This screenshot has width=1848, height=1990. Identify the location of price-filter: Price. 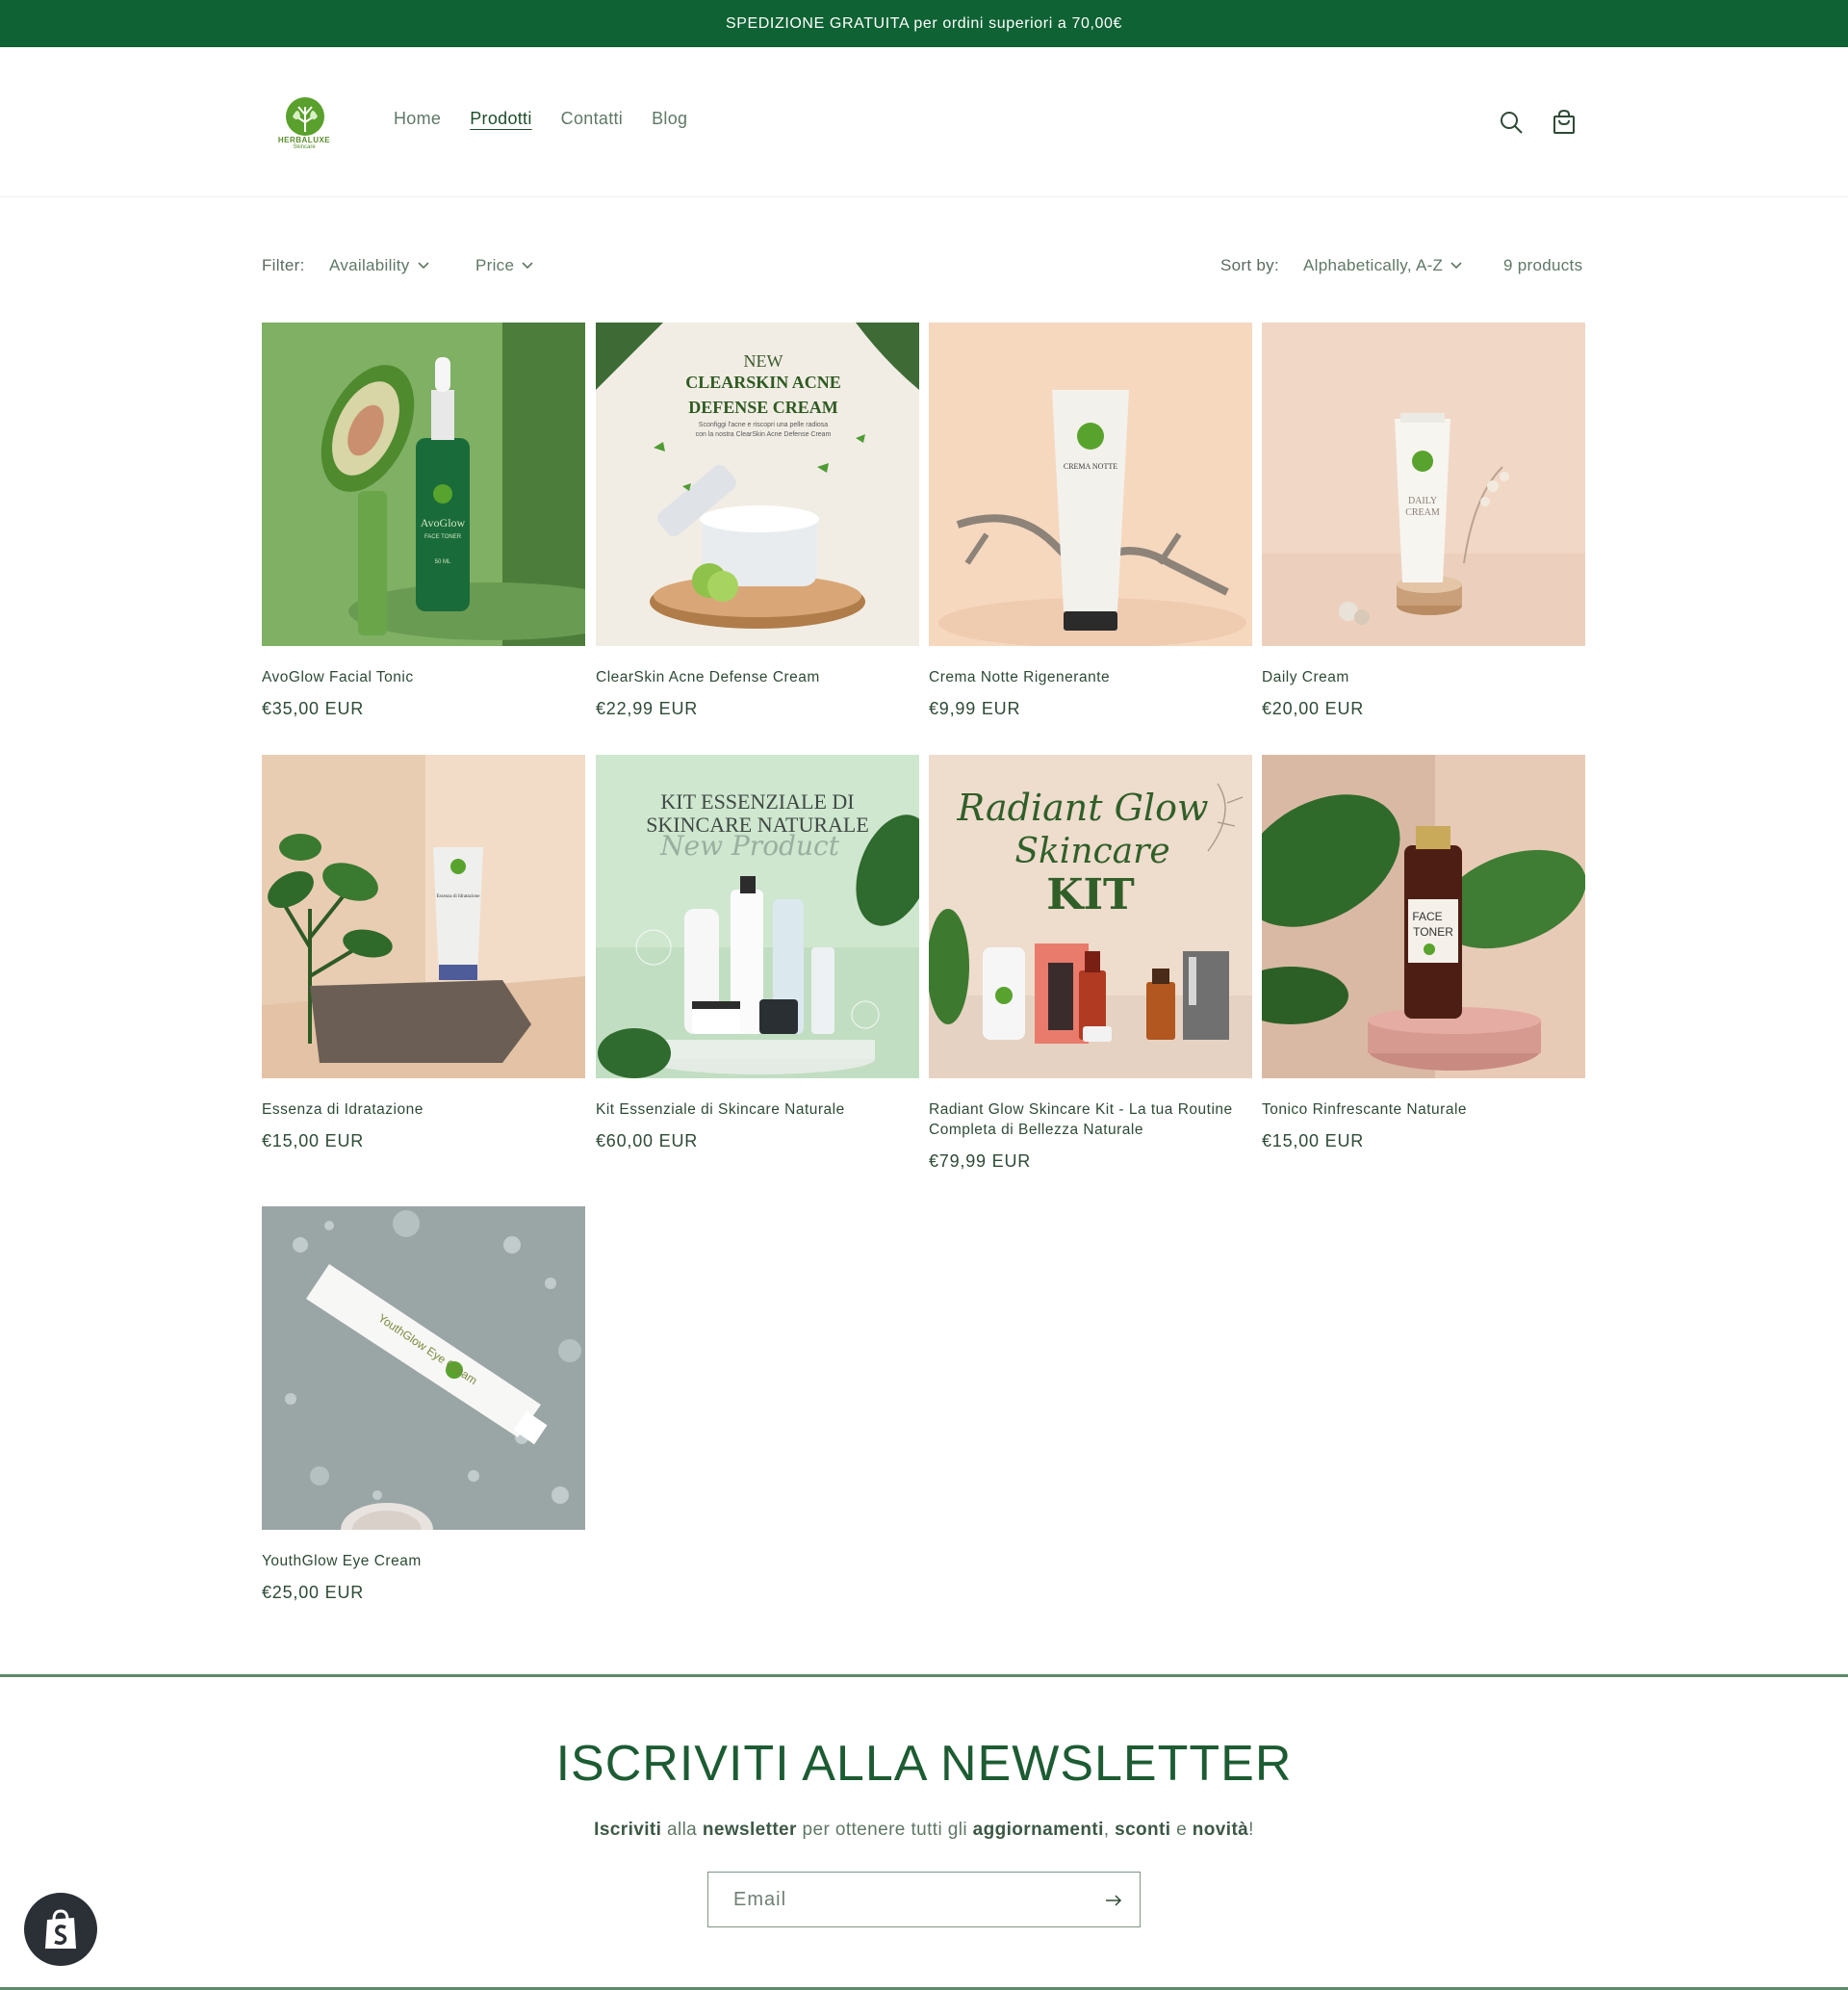
(504, 265).